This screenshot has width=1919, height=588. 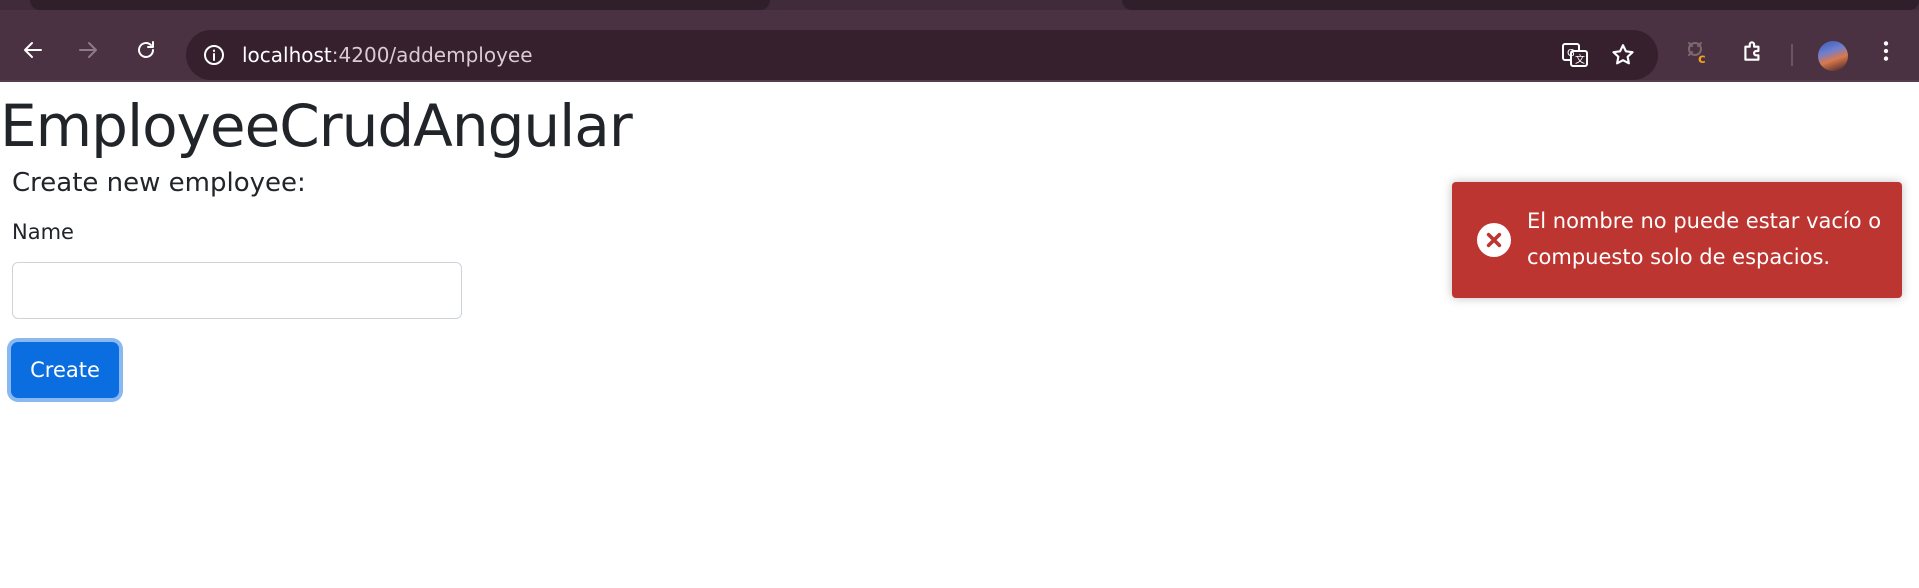 What do you see at coordinates (432, 55) in the screenshot?
I see `url-path: :4200/addemployee` at bounding box center [432, 55].